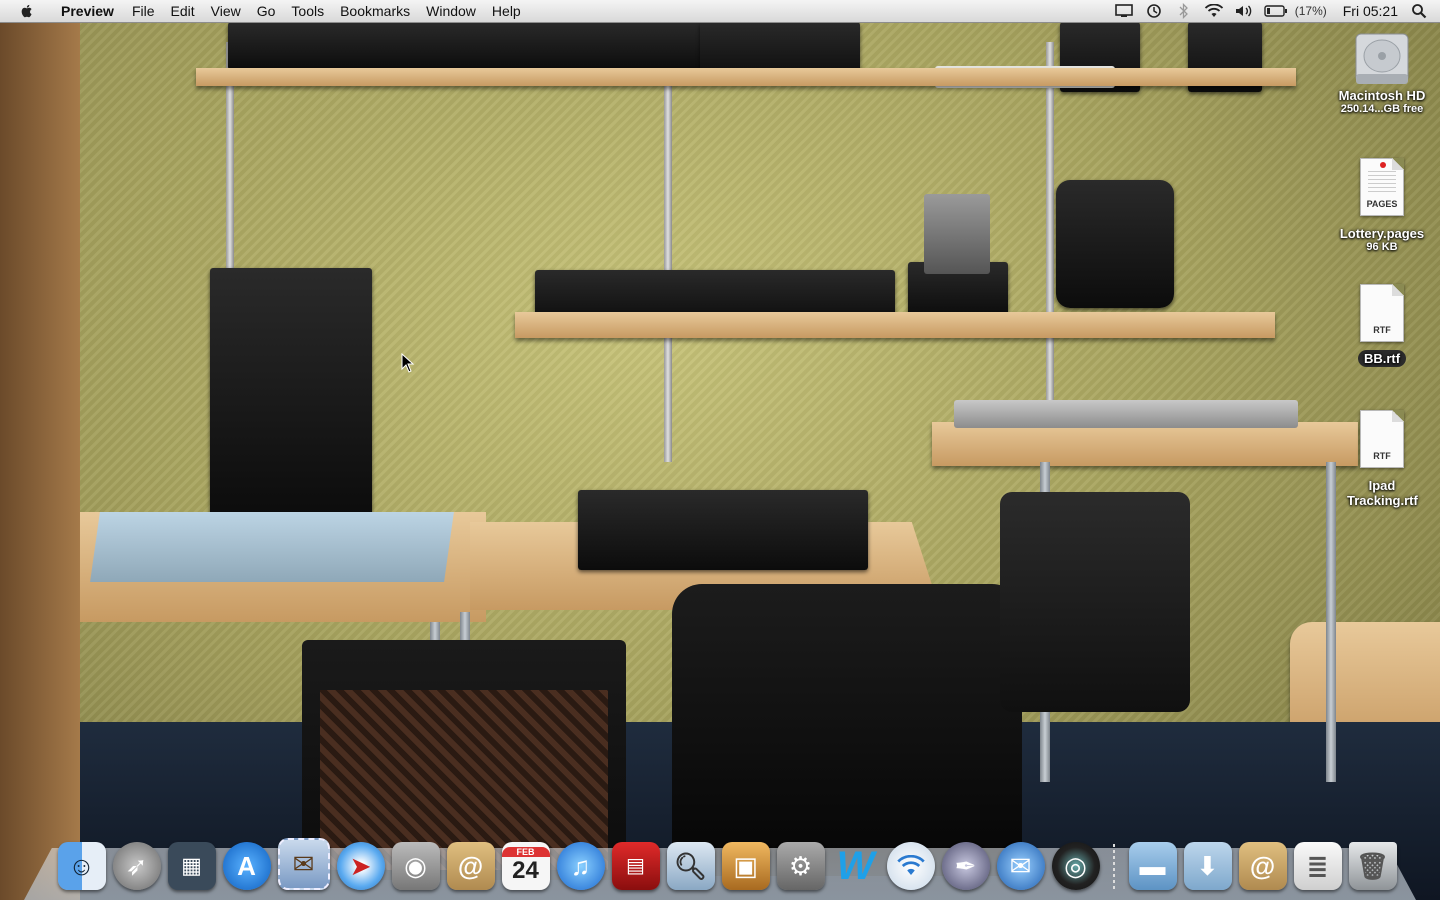  I want to click on dock-applications-folder: ▬, so click(1152, 866).